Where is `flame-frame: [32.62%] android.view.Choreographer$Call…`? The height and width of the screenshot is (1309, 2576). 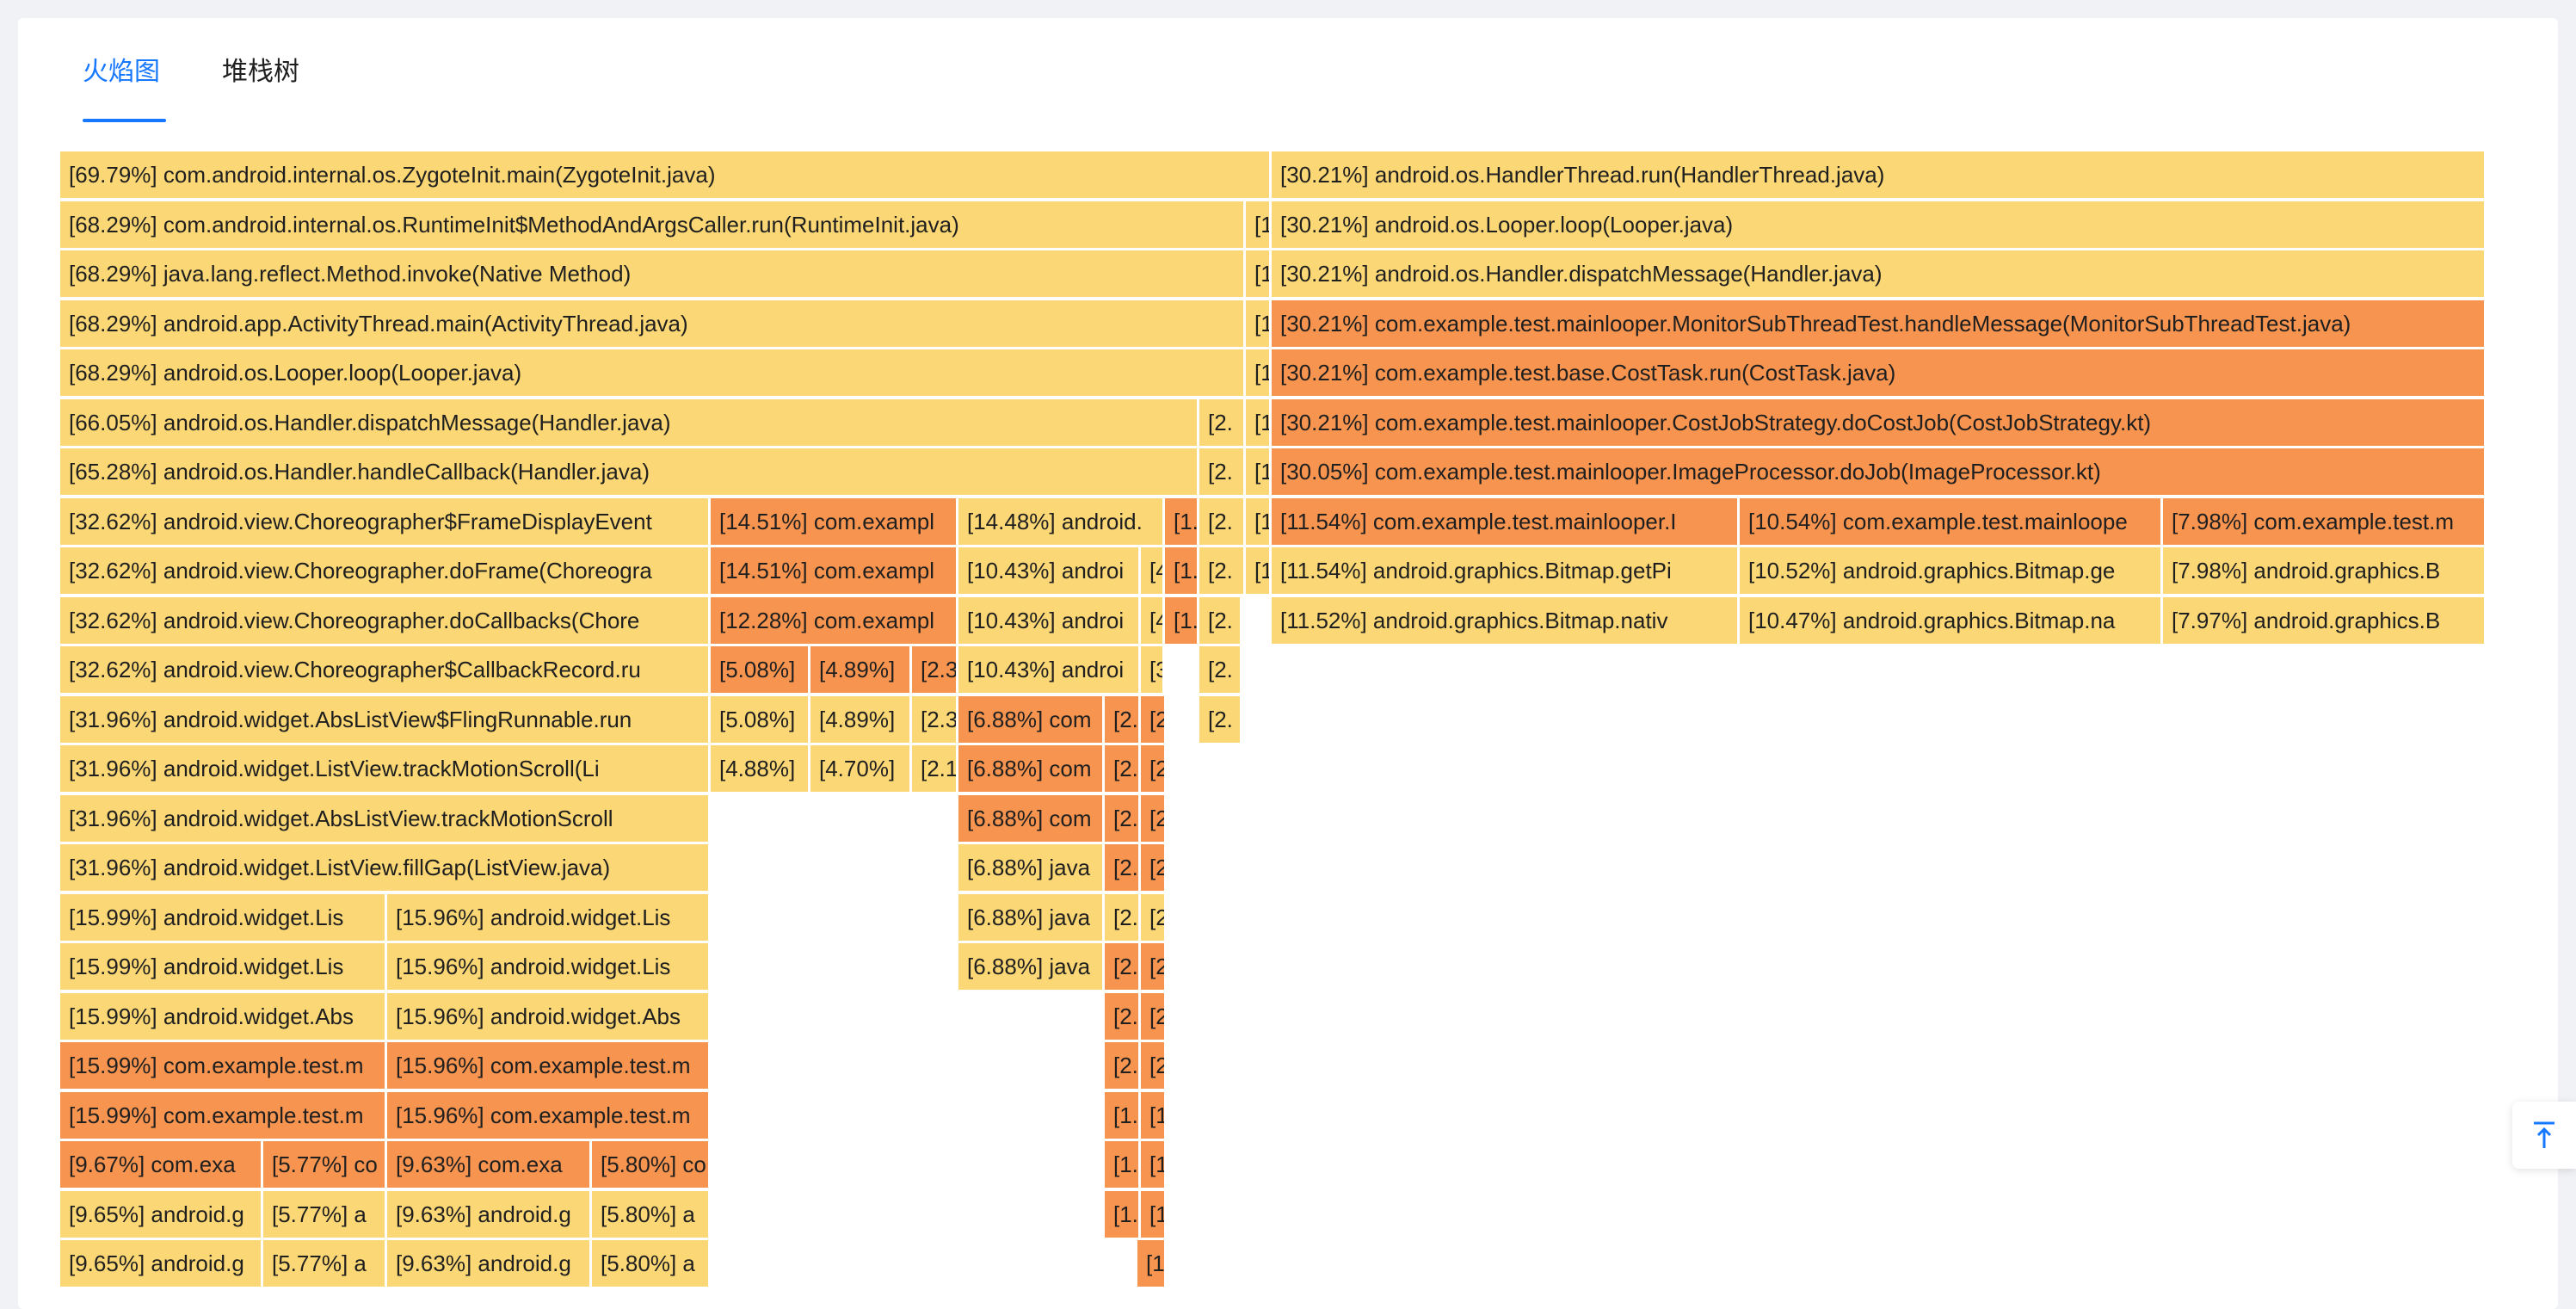 flame-frame: [32.62%] android.view.Choreographer$Call… is located at coordinates (385, 669).